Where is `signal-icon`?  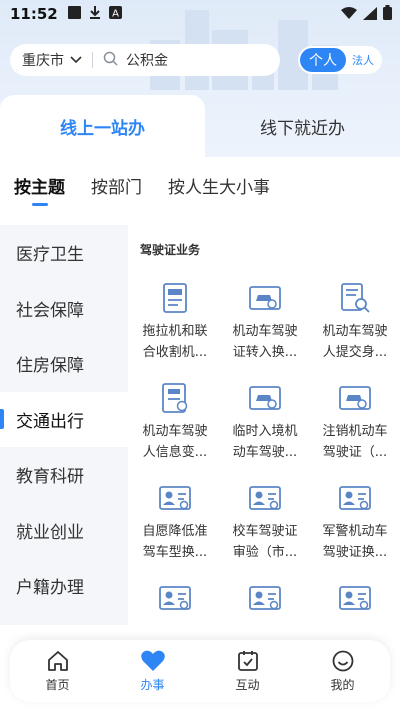 signal-icon is located at coordinates (370, 15).